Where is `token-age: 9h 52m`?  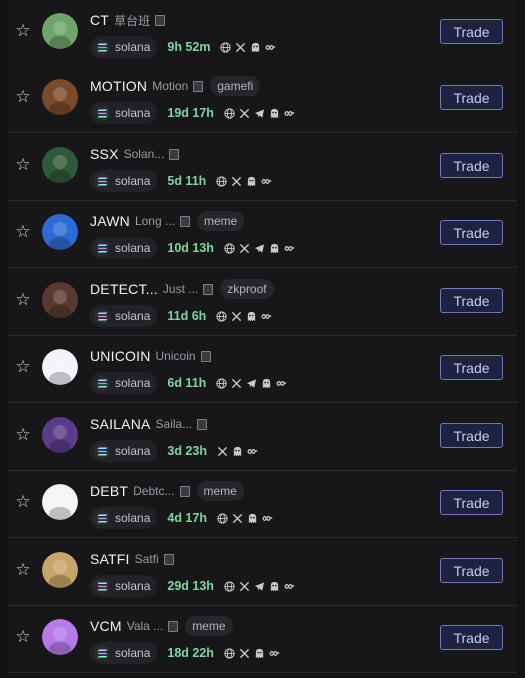
token-age: 9h 52m is located at coordinates (189, 47).